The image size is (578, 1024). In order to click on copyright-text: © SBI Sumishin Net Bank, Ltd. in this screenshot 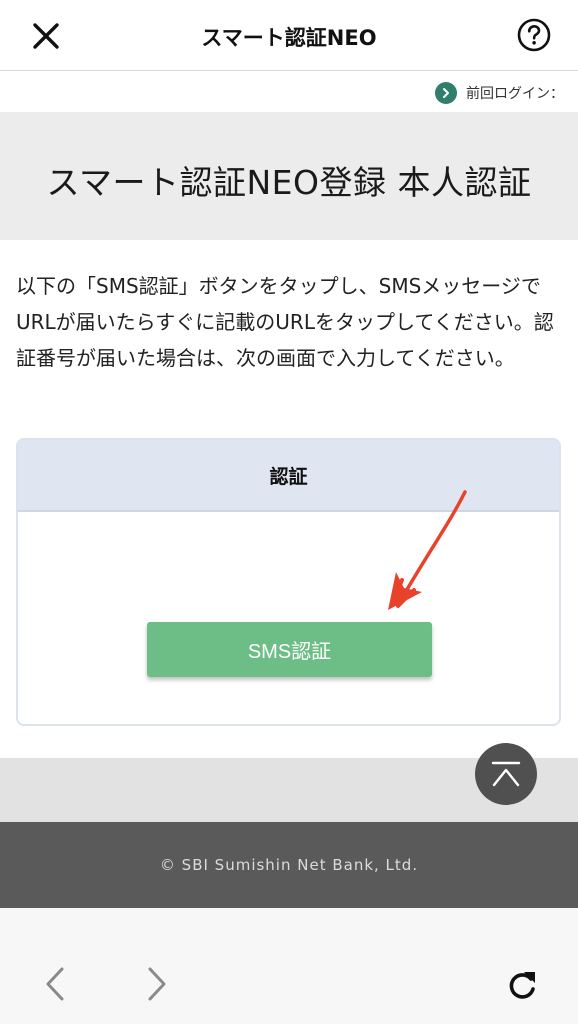, I will do `click(289, 865)`.